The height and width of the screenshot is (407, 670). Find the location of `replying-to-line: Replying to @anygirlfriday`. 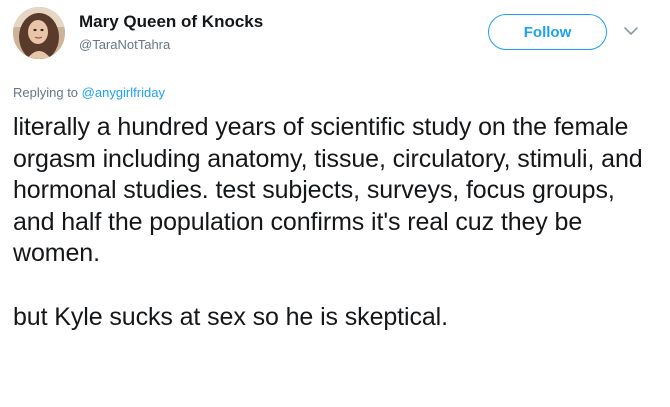

replying-to-line: Replying to @anygirlfriday is located at coordinates (89, 92).